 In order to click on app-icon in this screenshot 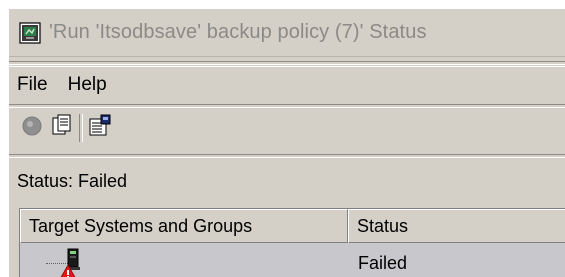, I will do `click(30, 32)`.